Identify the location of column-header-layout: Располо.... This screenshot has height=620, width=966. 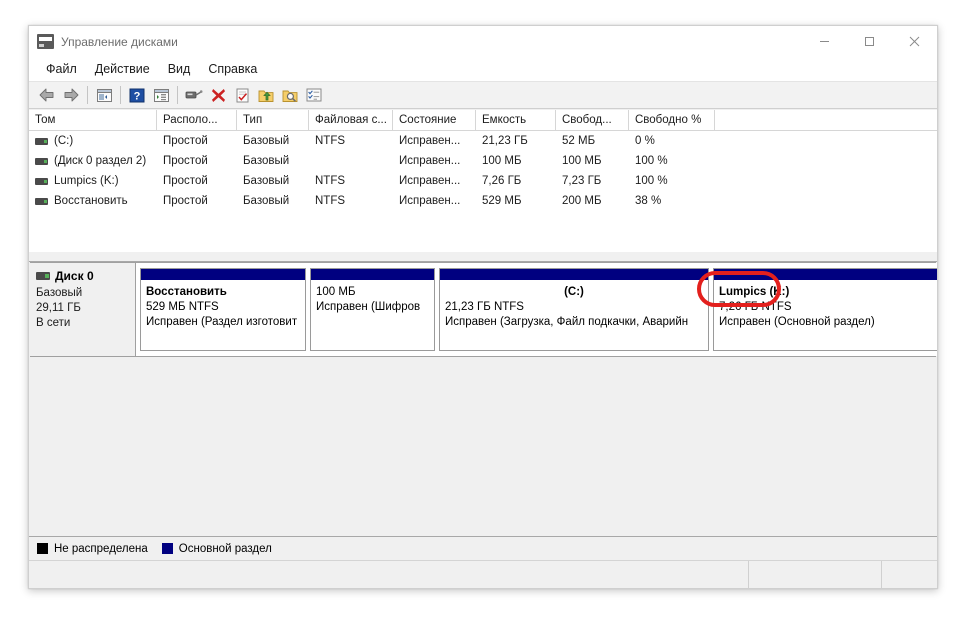
(197, 120).